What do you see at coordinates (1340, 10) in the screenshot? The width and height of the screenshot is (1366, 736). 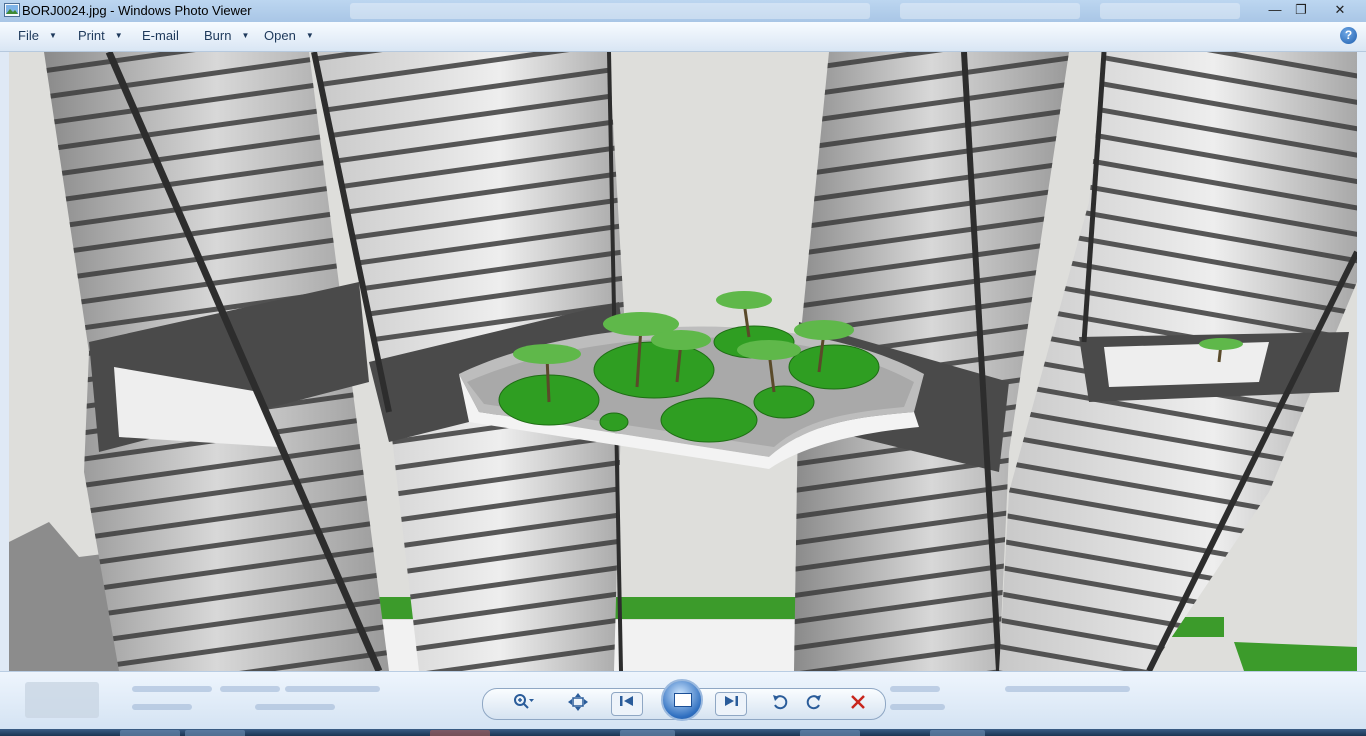 I see `close-button: ✕` at bounding box center [1340, 10].